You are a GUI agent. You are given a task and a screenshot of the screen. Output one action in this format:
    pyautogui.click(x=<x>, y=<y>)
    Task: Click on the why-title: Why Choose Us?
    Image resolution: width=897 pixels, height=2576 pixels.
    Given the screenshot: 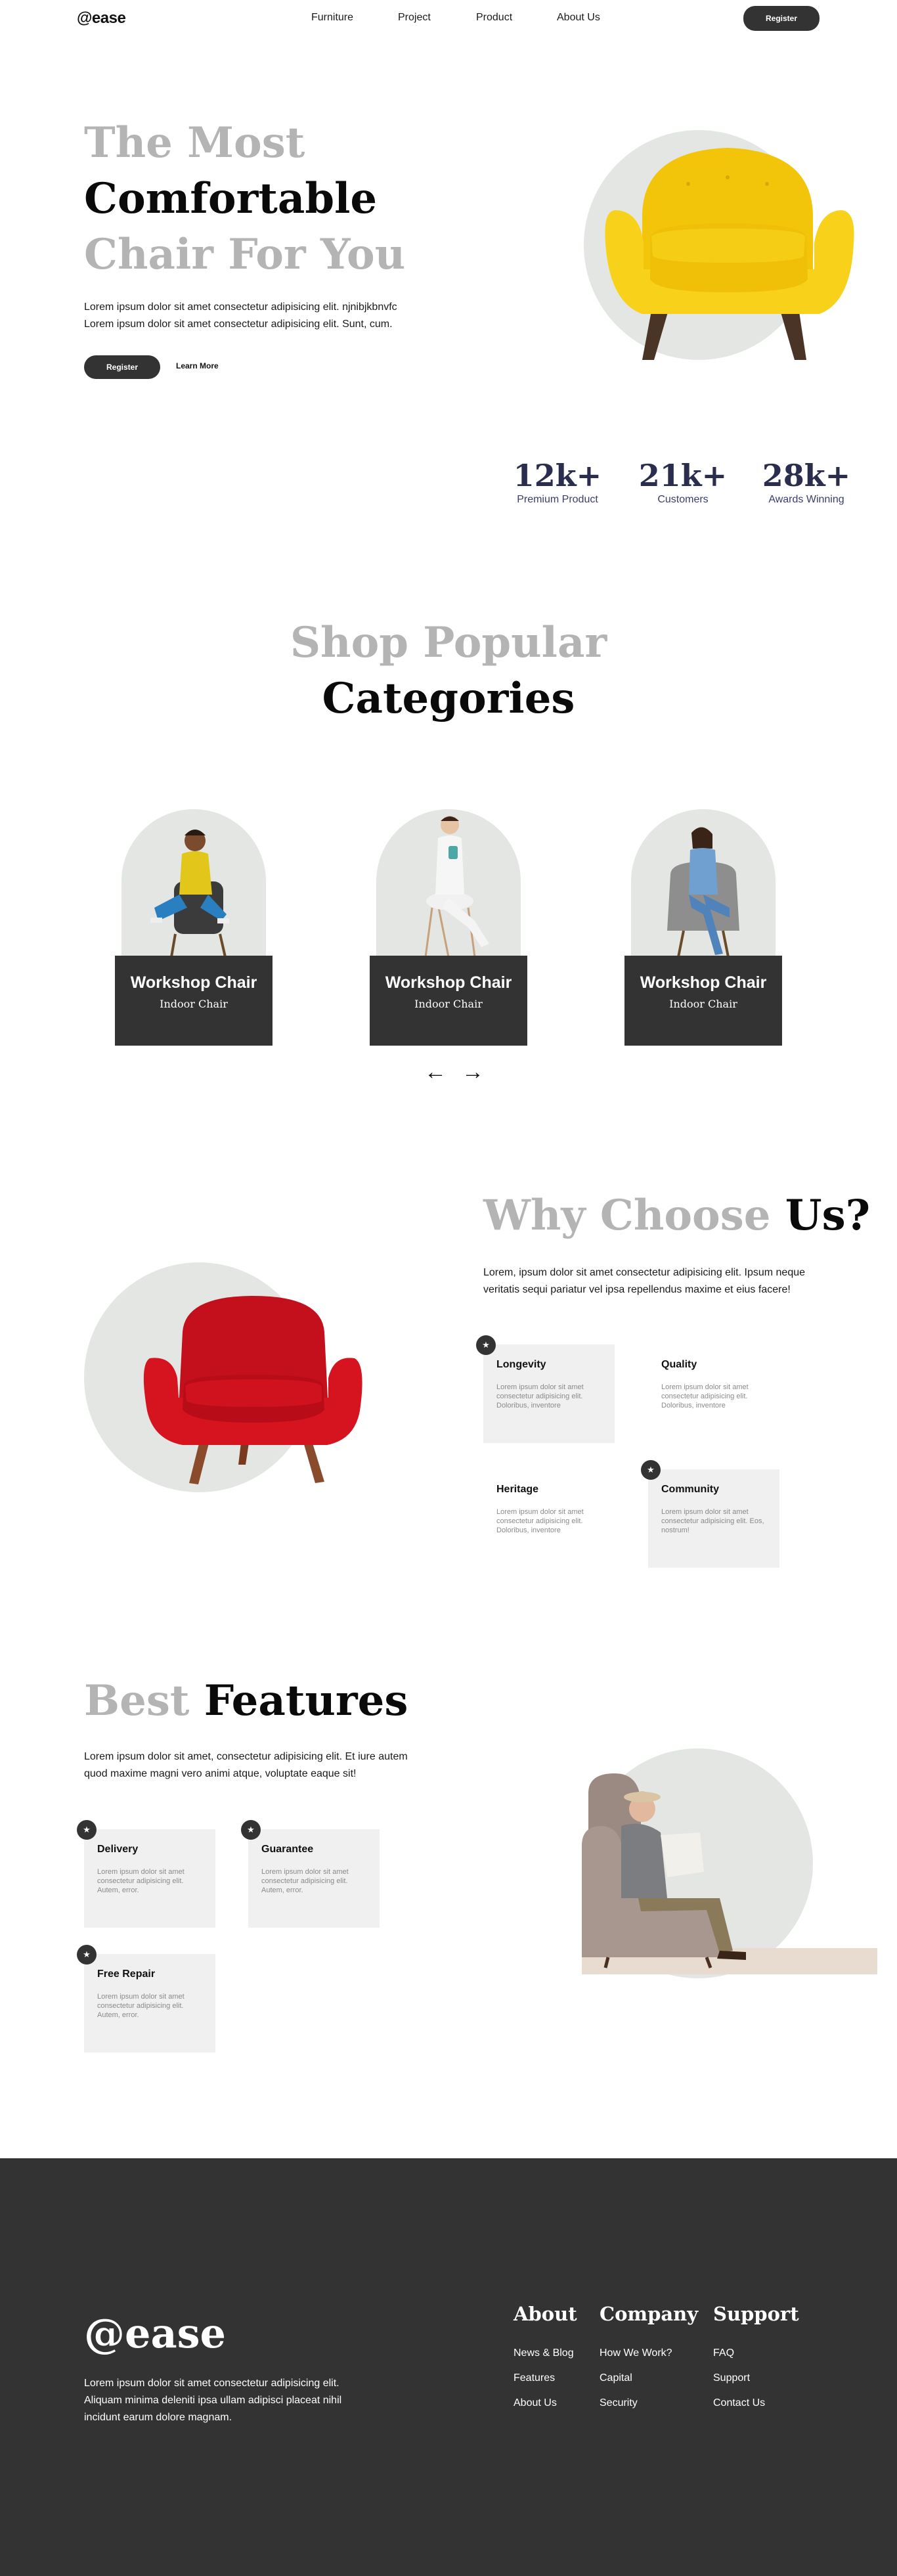 What is the action you would take?
    pyautogui.click(x=676, y=1215)
    